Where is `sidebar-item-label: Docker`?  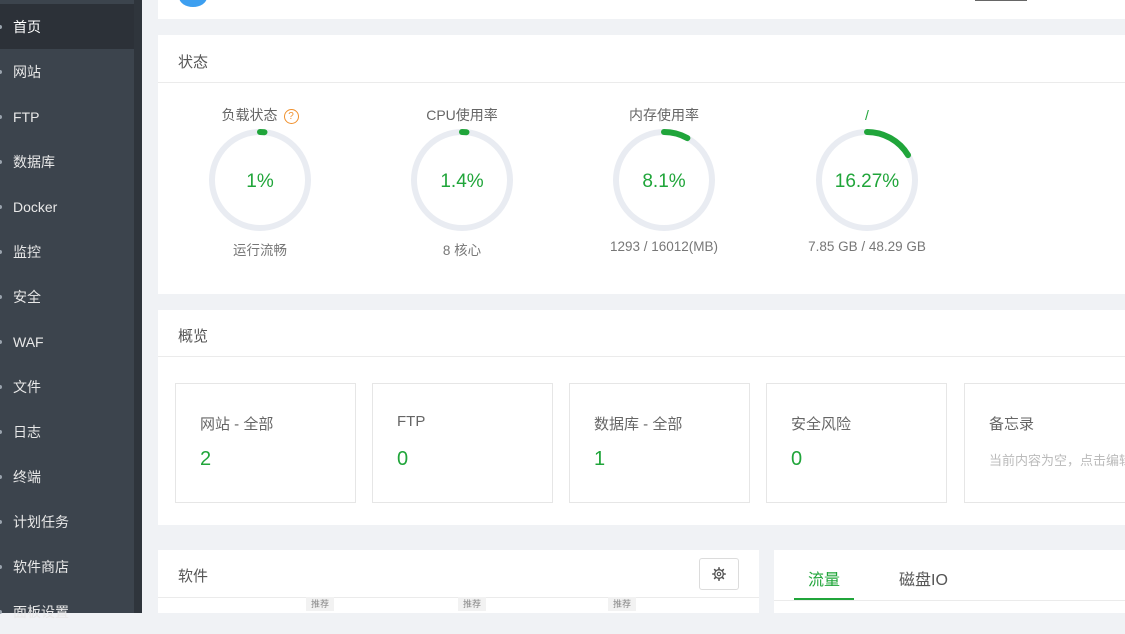 sidebar-item-label: Docker is located at coordinates (35, 206).